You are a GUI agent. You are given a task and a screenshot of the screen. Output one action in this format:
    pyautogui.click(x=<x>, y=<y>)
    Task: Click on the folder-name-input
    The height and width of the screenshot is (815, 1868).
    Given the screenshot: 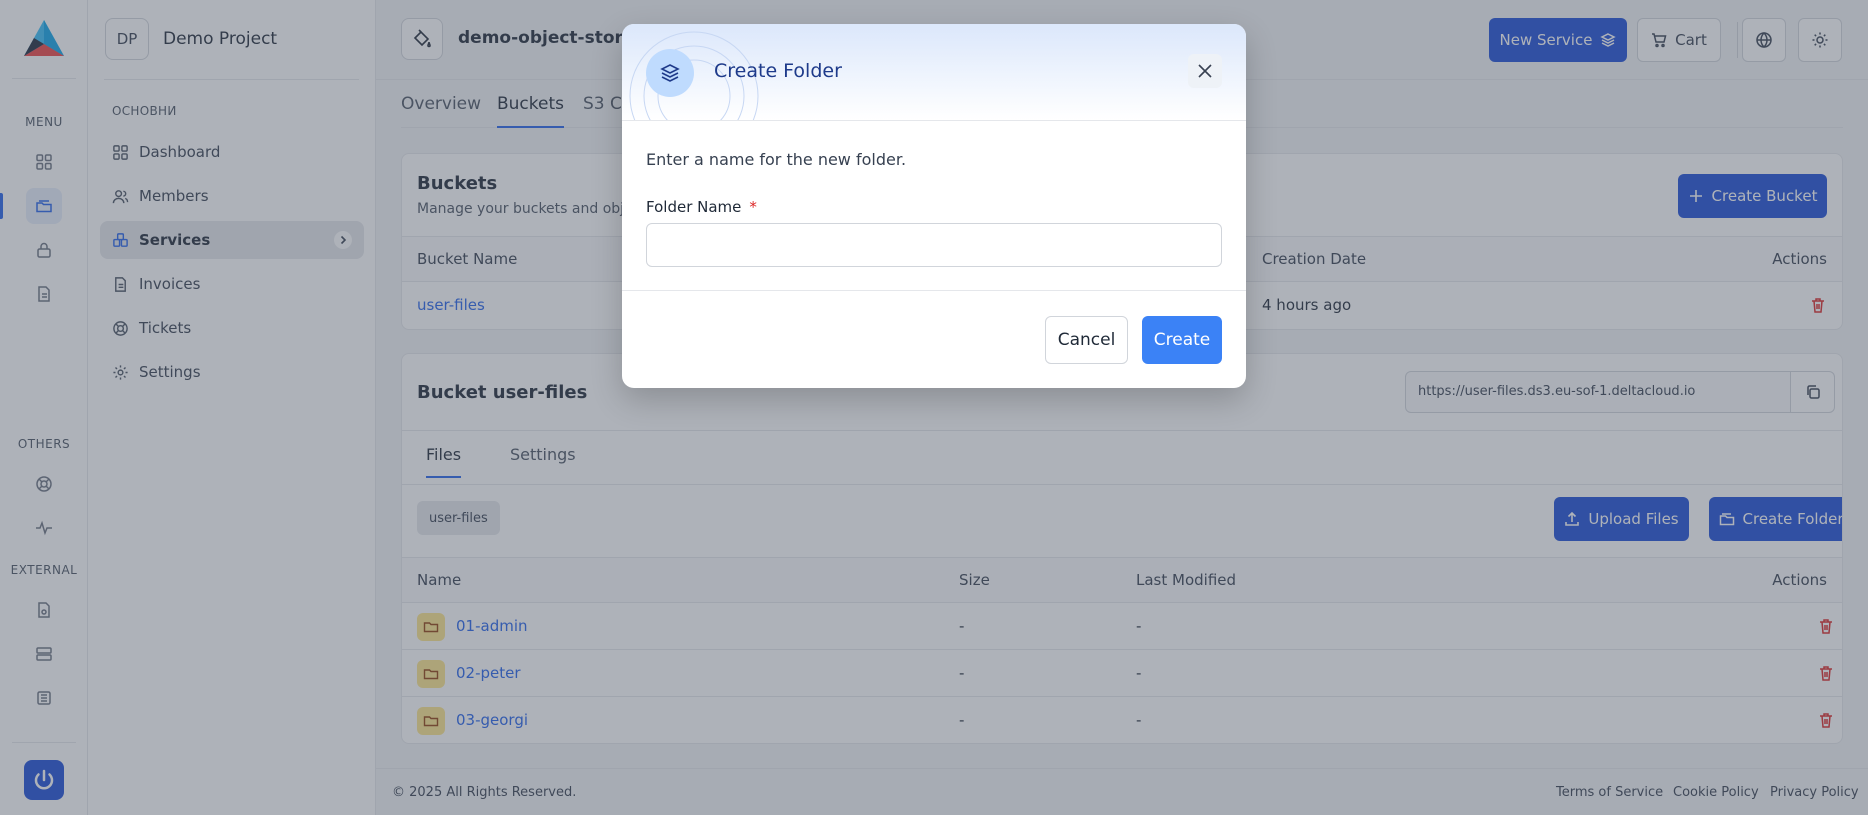 What is the action you would take?
    pyautogui.click(x=934, y=245)
    